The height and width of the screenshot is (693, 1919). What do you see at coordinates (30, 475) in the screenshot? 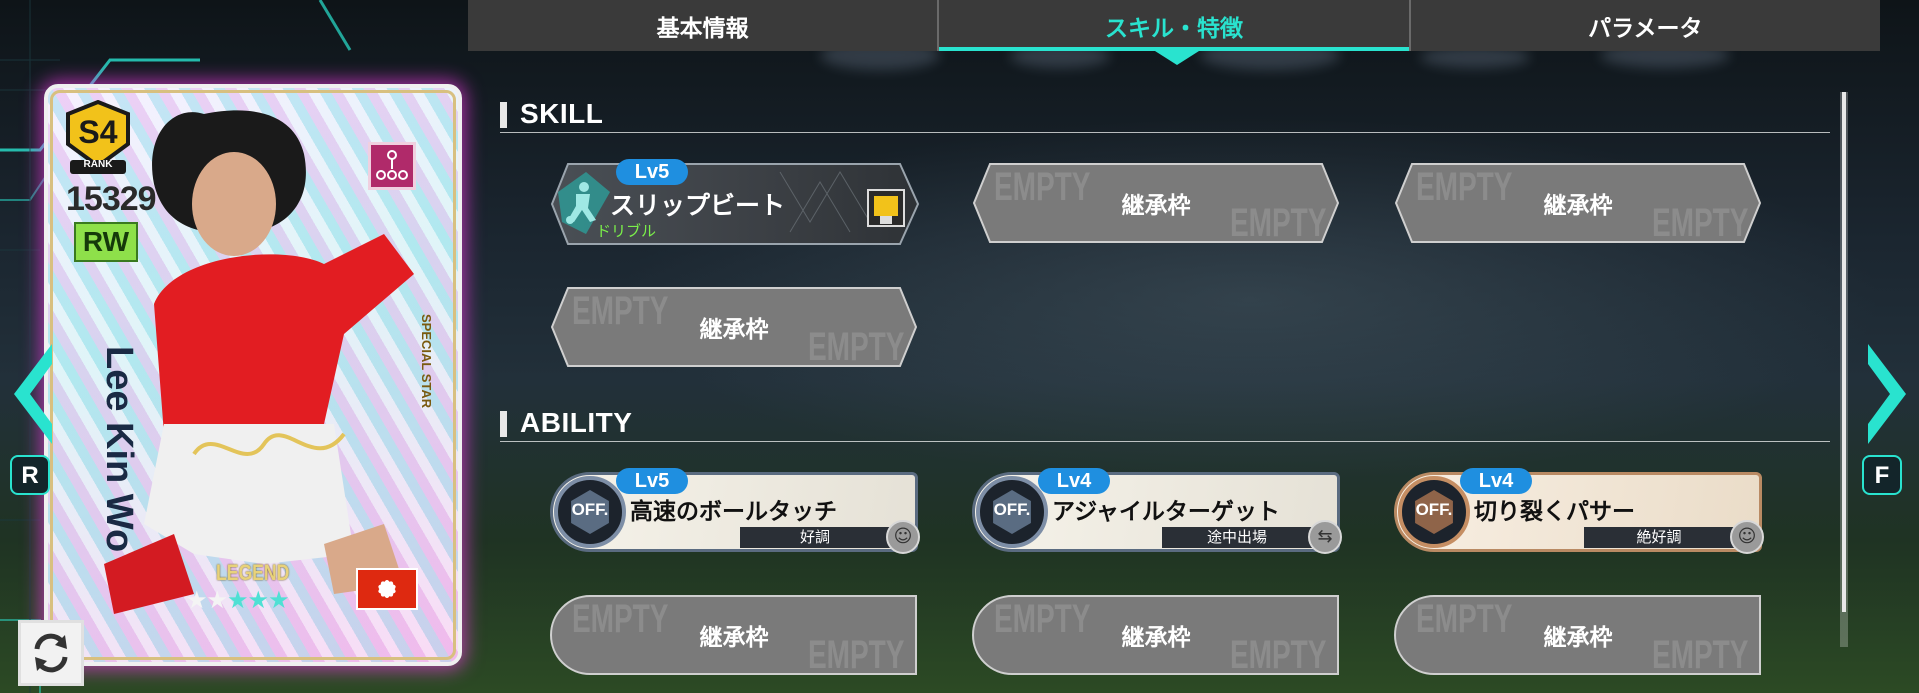
I see `prev-key-hint: R` at bounding box center [30, 475].